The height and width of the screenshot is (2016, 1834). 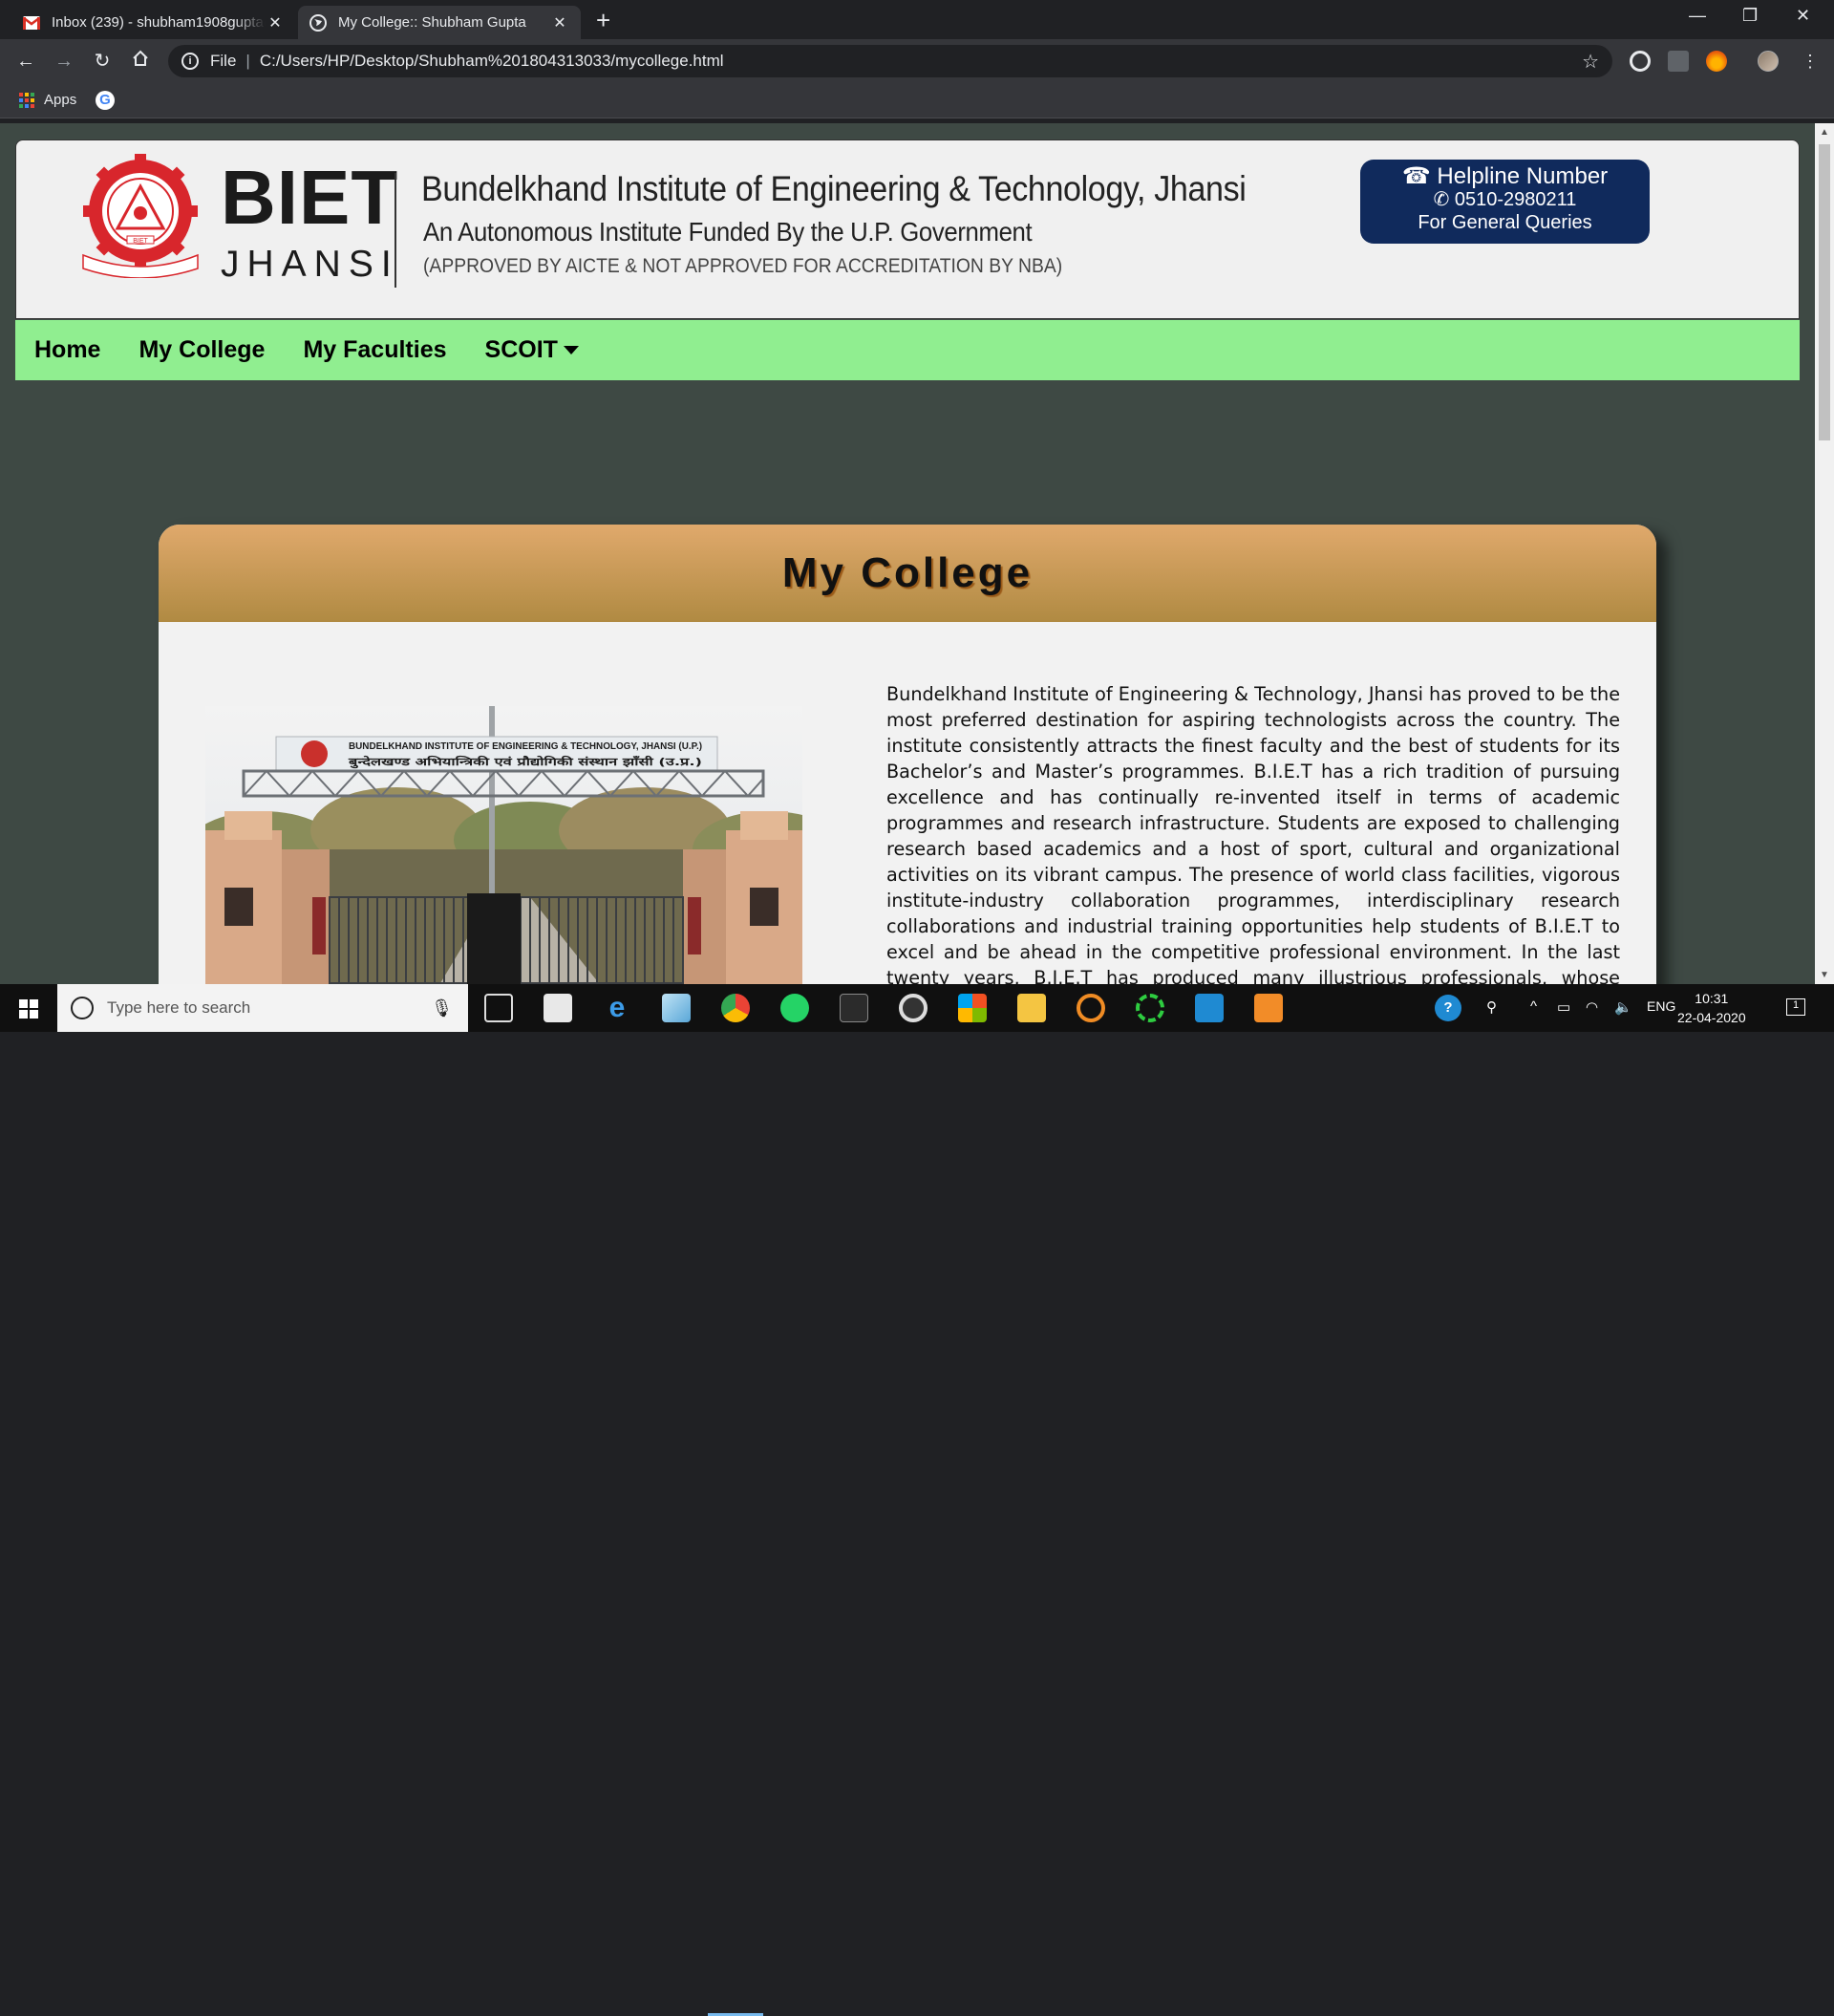 I want to click on card-header: My College, so click(x=907, y=573).